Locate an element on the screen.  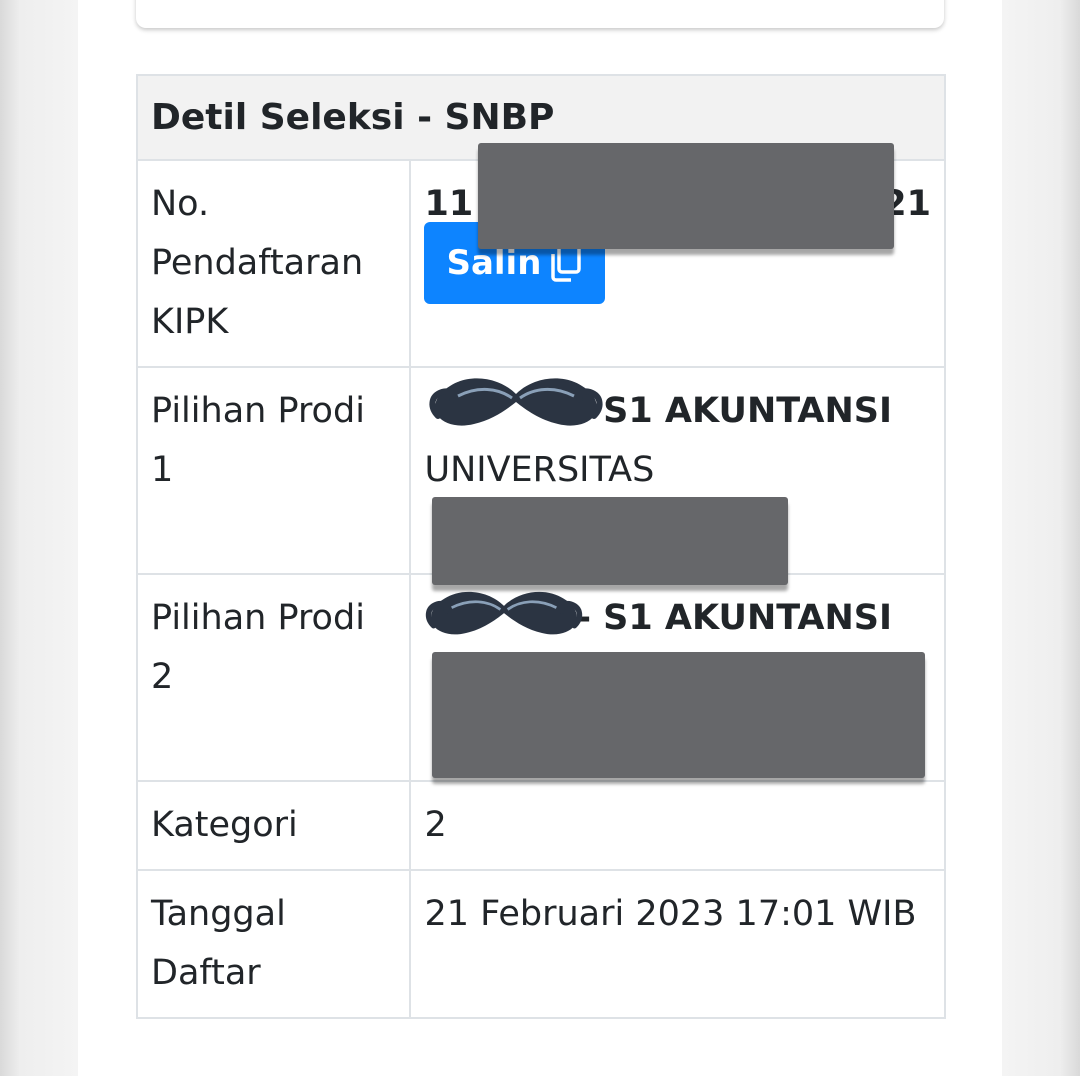
row-label: Pilihan Prodi 2 is located at coordinates (273, 677).